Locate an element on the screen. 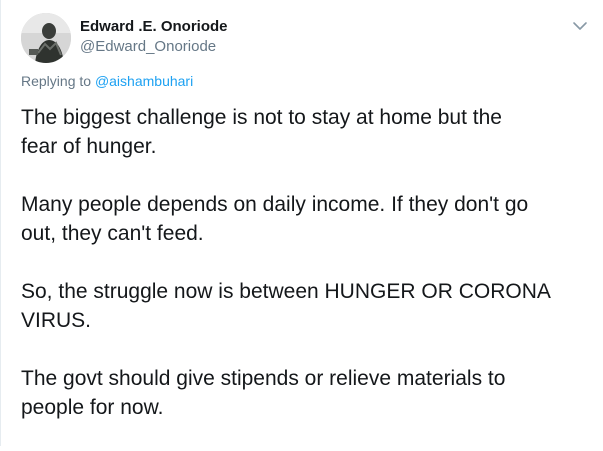 This screenshot has width=603, height=451. avatar is located at coordinates (46, 38).